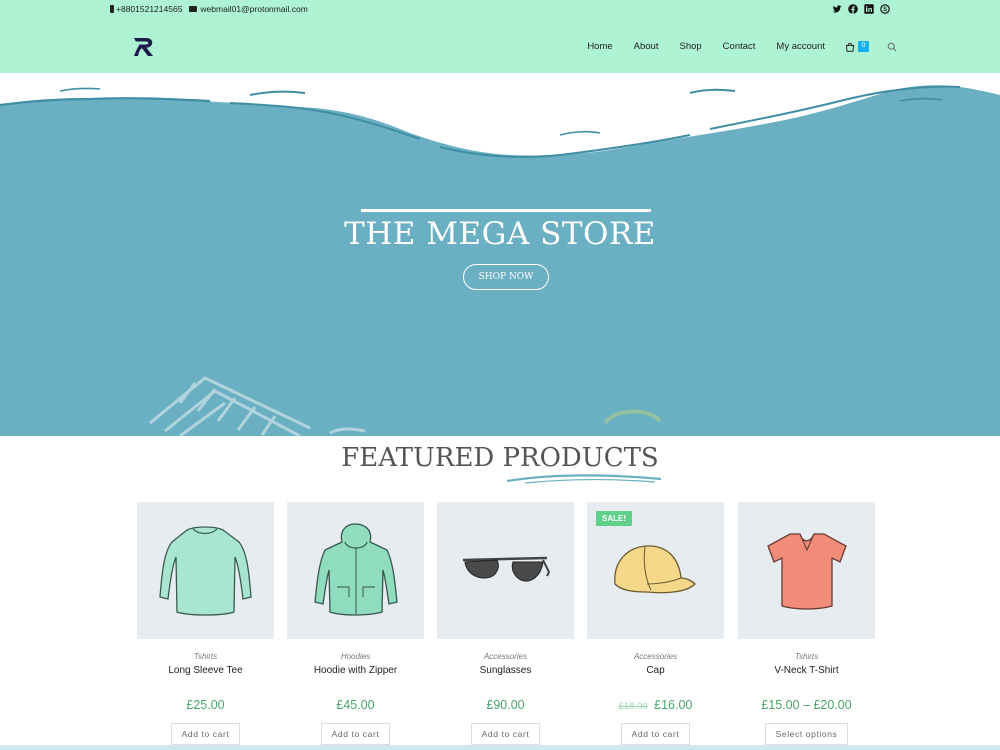 This screenshot has width=1000, height=750. What do you see at coordinates (253, 9) in the screenshot?
I see `email-address: webmail01@protonmail.com` at bounding box center [253, 9].